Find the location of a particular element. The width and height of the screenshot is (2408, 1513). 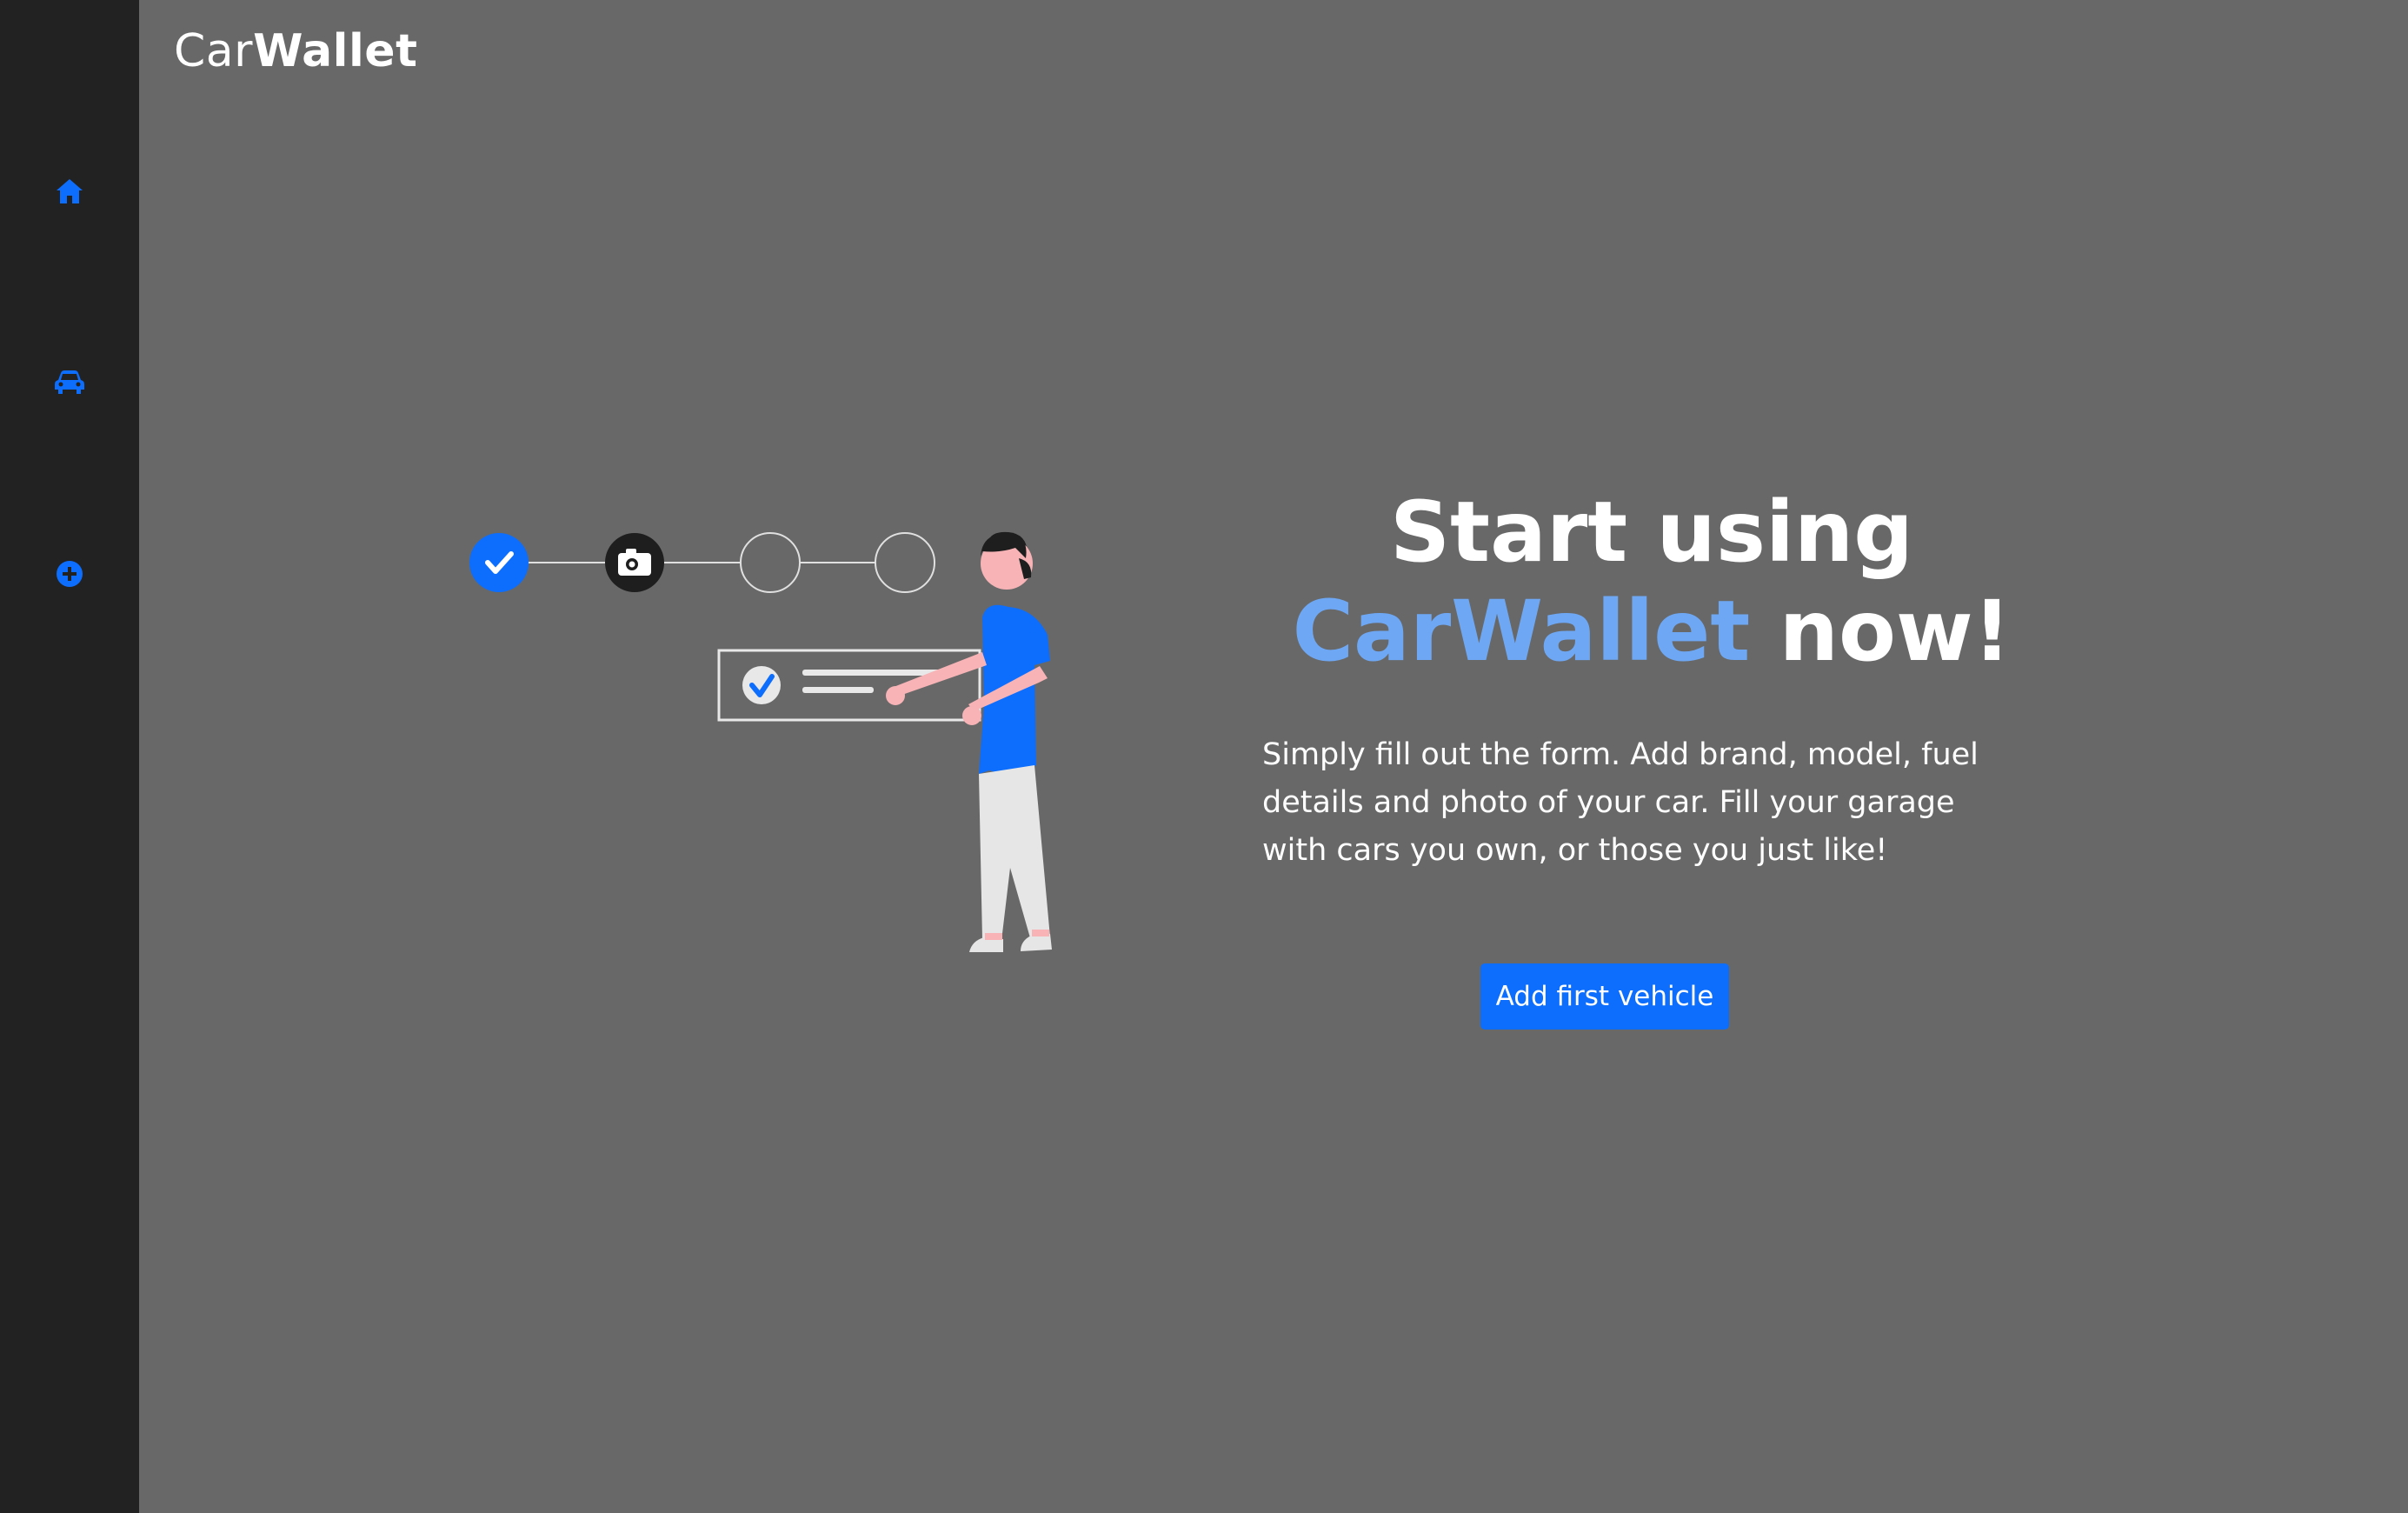

sidebar-item-add-vehicle is located at coordinates (69, 574).